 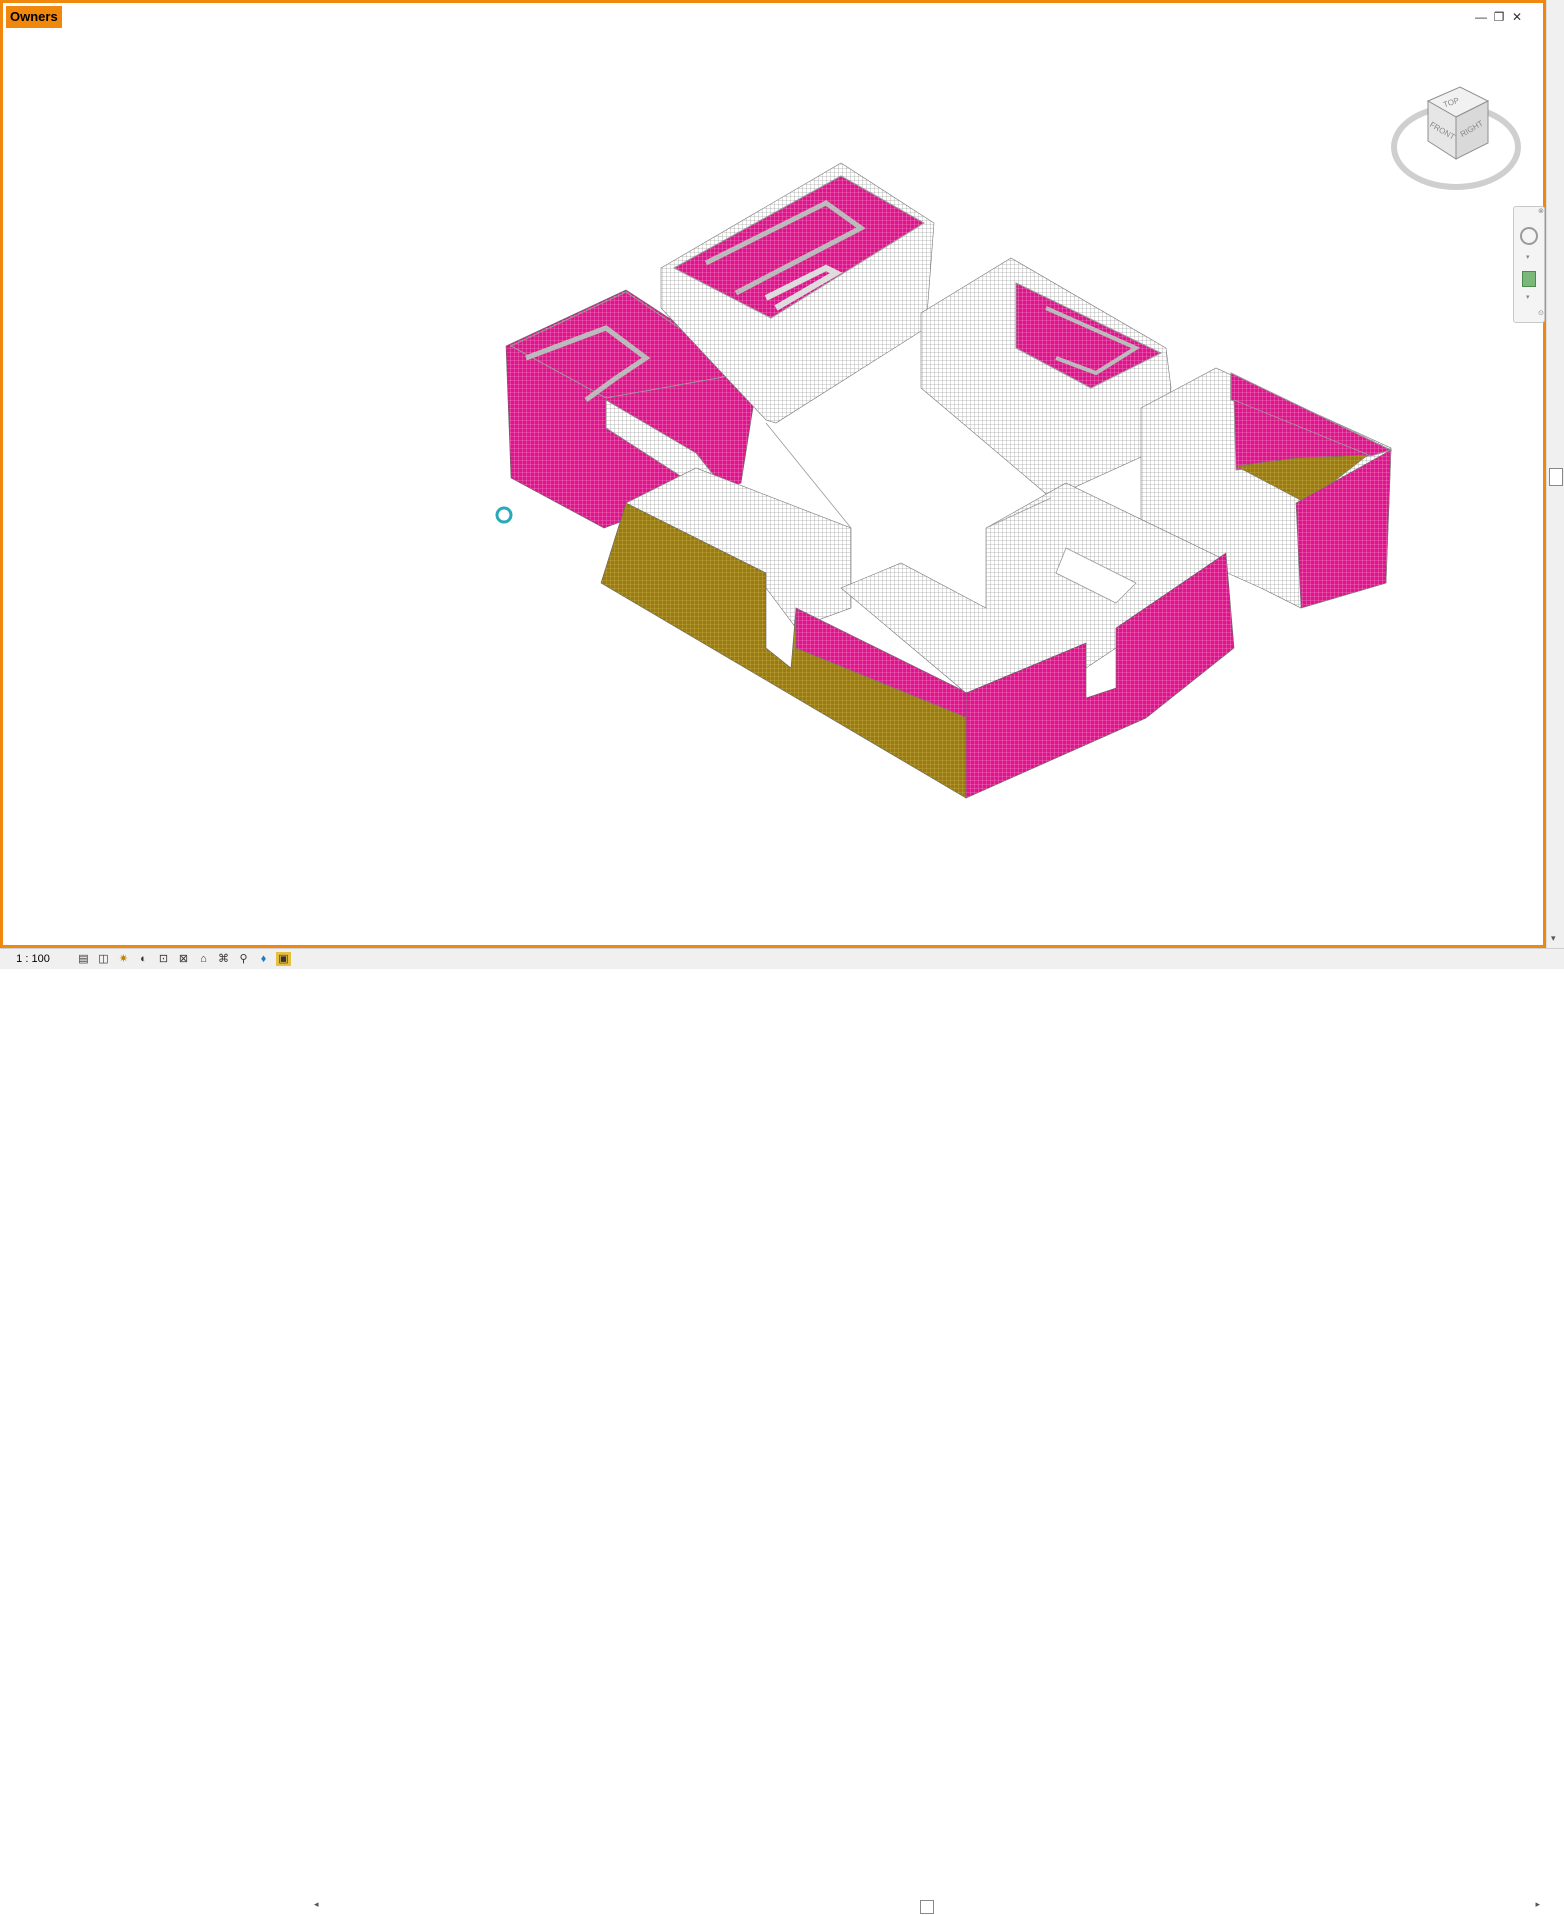 What do you see at coordinates (33, 959) in the screenshot?
I see `scale-selector: 1 : 100` at bounding box center [33, 959].